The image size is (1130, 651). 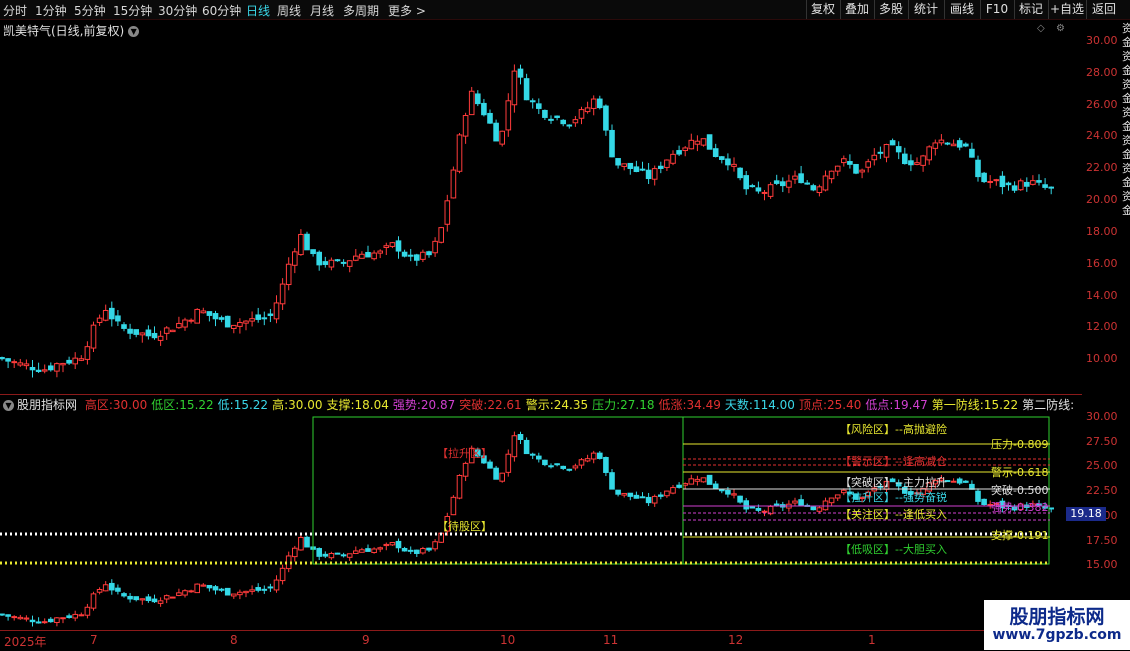 I want to click on back-button: 返回, so click(x=1103, y=9).